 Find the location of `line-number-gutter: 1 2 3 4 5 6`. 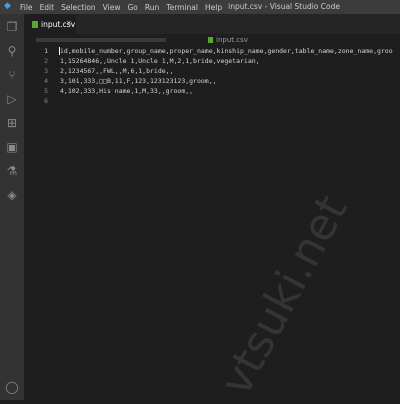

line-number-gutter: 1 2 3 4 5 6 is located at coordinates (39, 76).